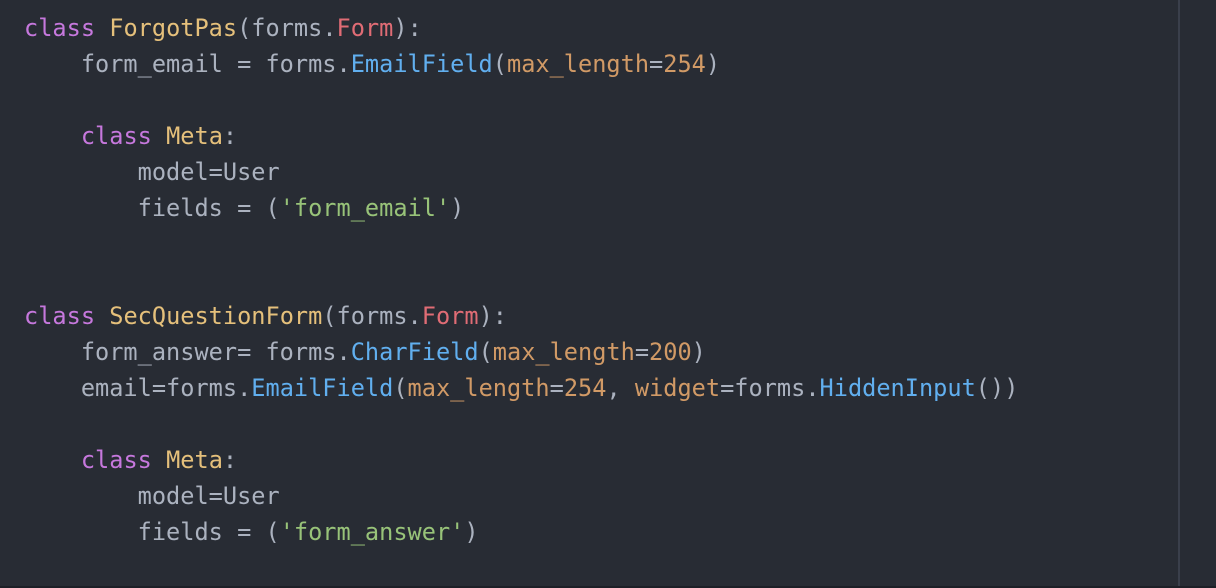 The width and height of the screenshot is (1216, 588). I want to click on code-line: fields = ('form_email'), so click(521, 208).